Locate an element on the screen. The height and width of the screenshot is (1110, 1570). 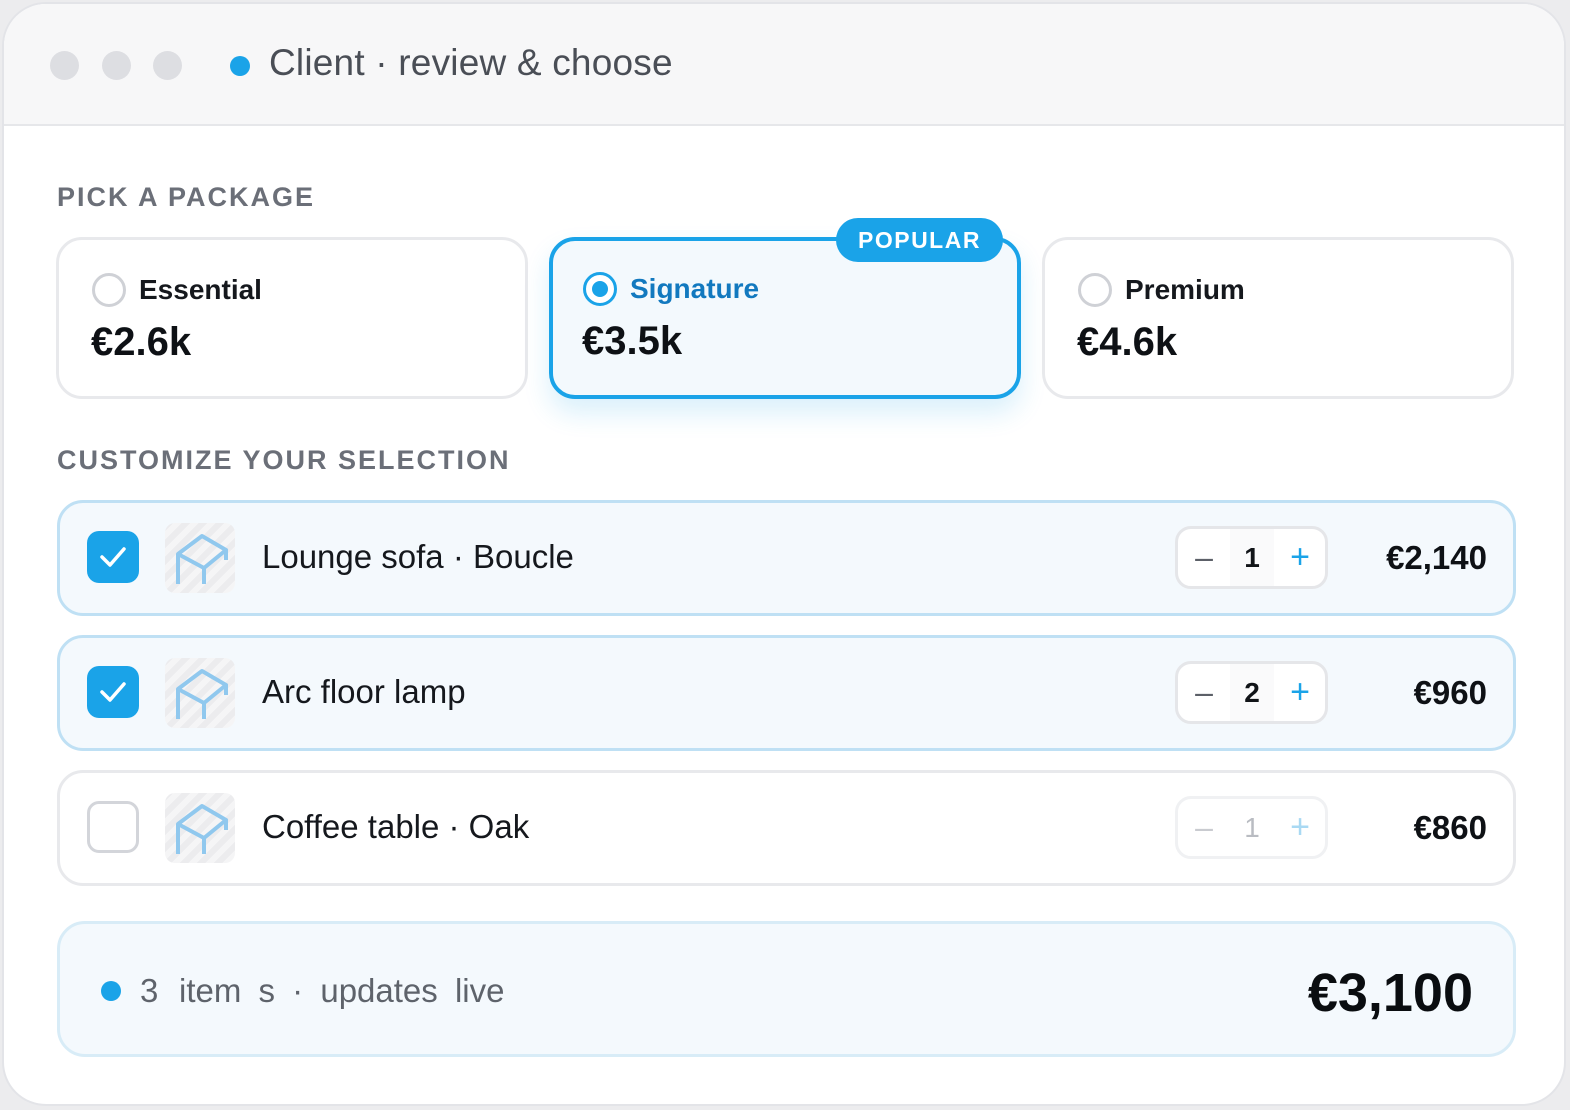
title-bar: Client · review & choose is located at coordinates (784, 65).